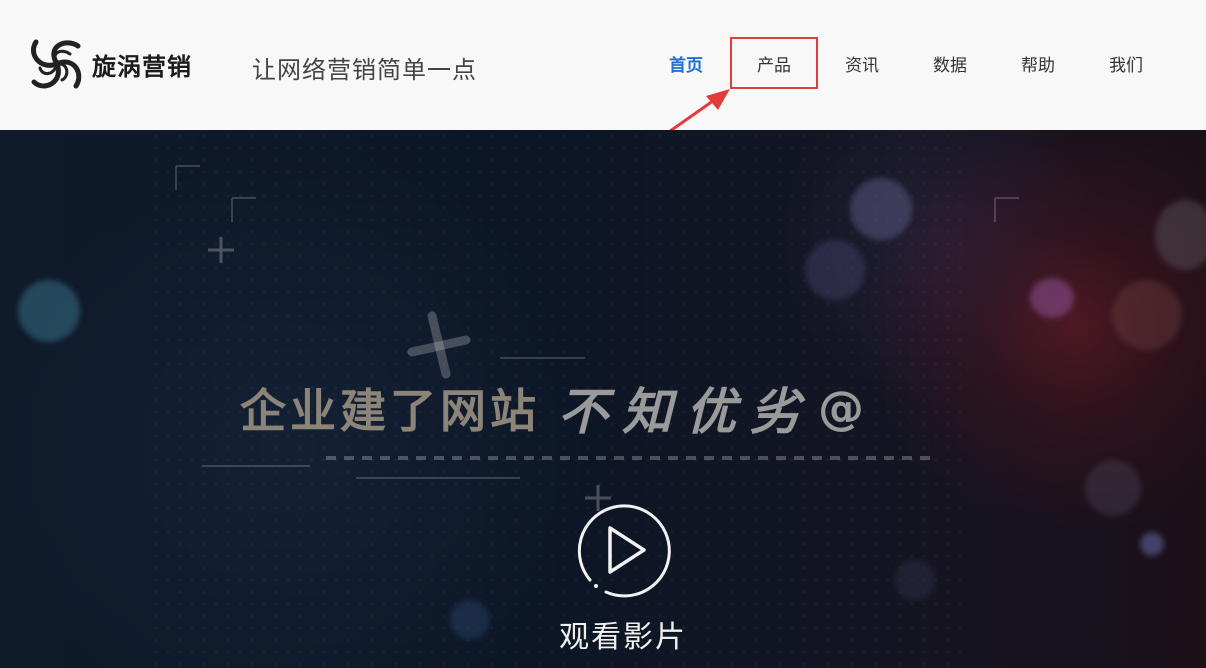 This screenshot has width=1206, height=668. I want to click on brand-logo: 旋涡营销, so click(116, 64).